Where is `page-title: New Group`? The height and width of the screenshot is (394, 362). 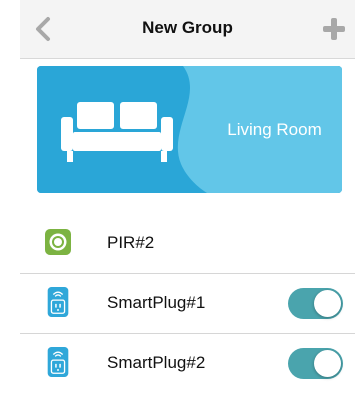
page-title: New Group is located at coordinates (187, 27).